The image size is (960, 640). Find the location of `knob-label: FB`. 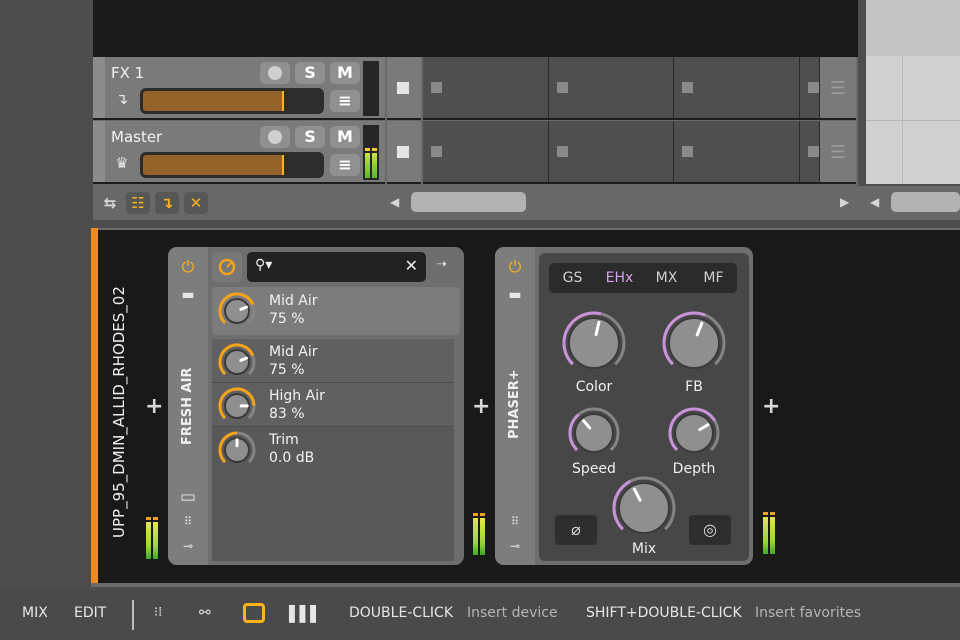

knob-label: FB is located at coordinates (694, 387).